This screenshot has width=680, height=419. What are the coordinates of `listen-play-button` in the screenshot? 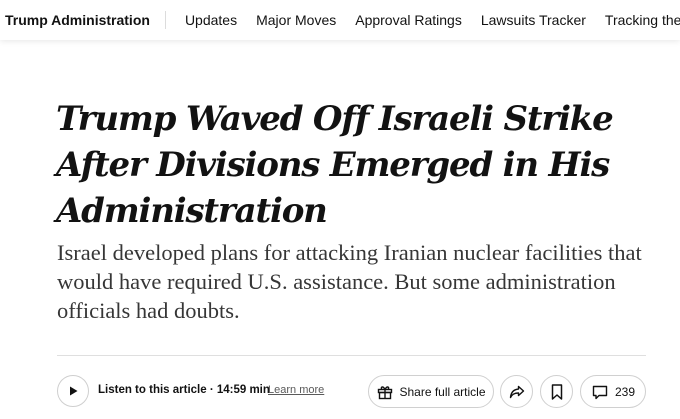 It's located at (73, 391).